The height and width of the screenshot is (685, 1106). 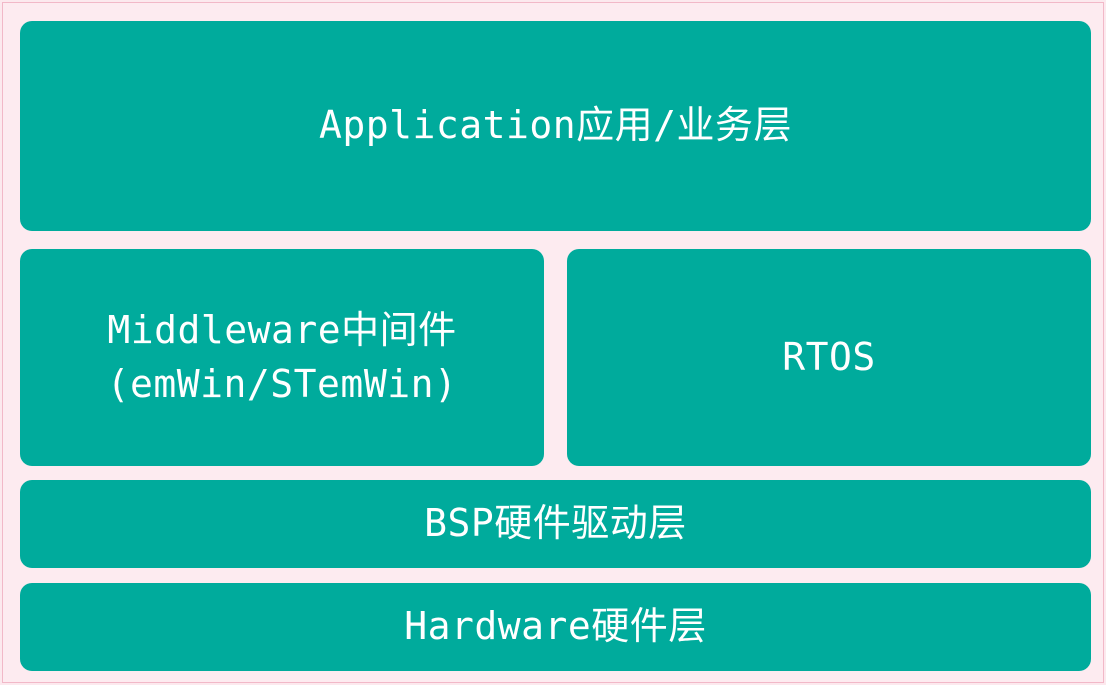 I want to click on middleware-layer-sublabel: (emWin/STemWin), so click(x=282, y=383).